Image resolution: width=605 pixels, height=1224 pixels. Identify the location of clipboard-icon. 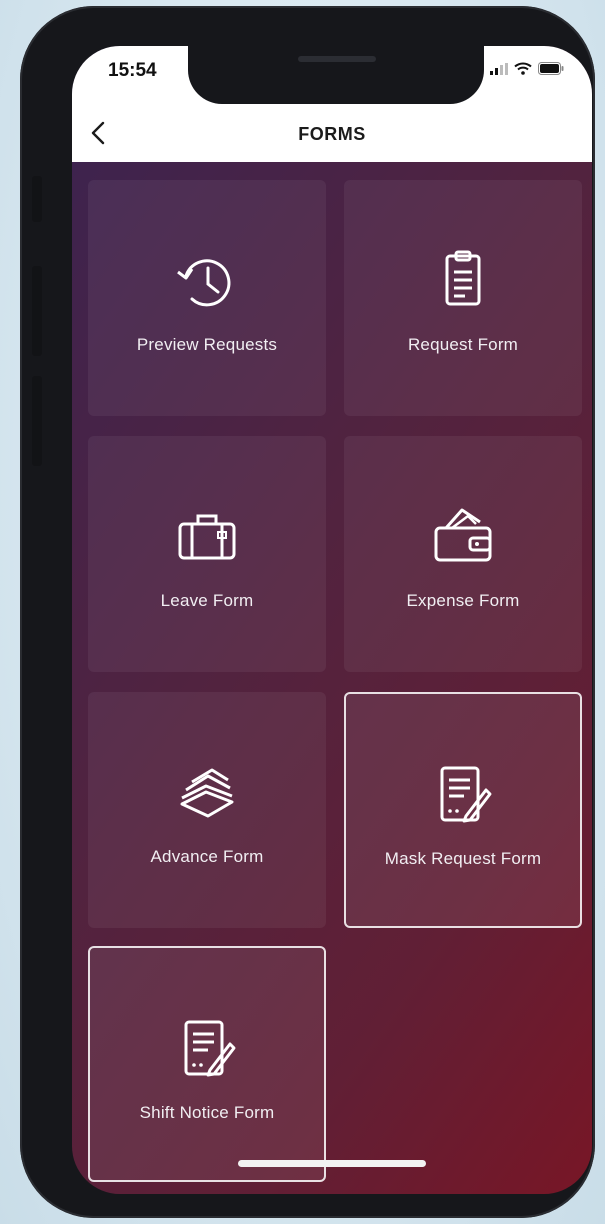
(463, 281).